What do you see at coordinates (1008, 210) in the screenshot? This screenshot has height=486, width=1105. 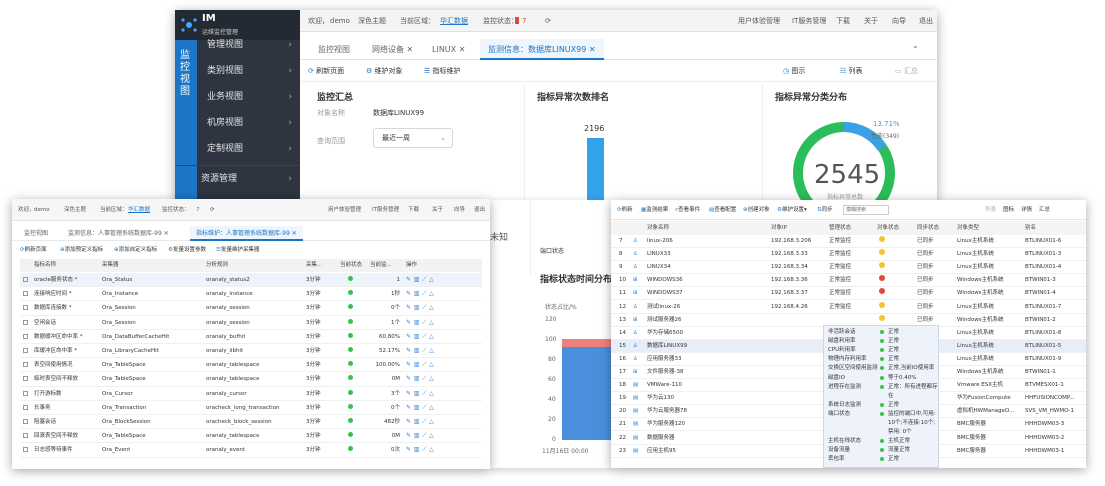 I see `view-icon: 图标` at bounding box center [1008, 210].